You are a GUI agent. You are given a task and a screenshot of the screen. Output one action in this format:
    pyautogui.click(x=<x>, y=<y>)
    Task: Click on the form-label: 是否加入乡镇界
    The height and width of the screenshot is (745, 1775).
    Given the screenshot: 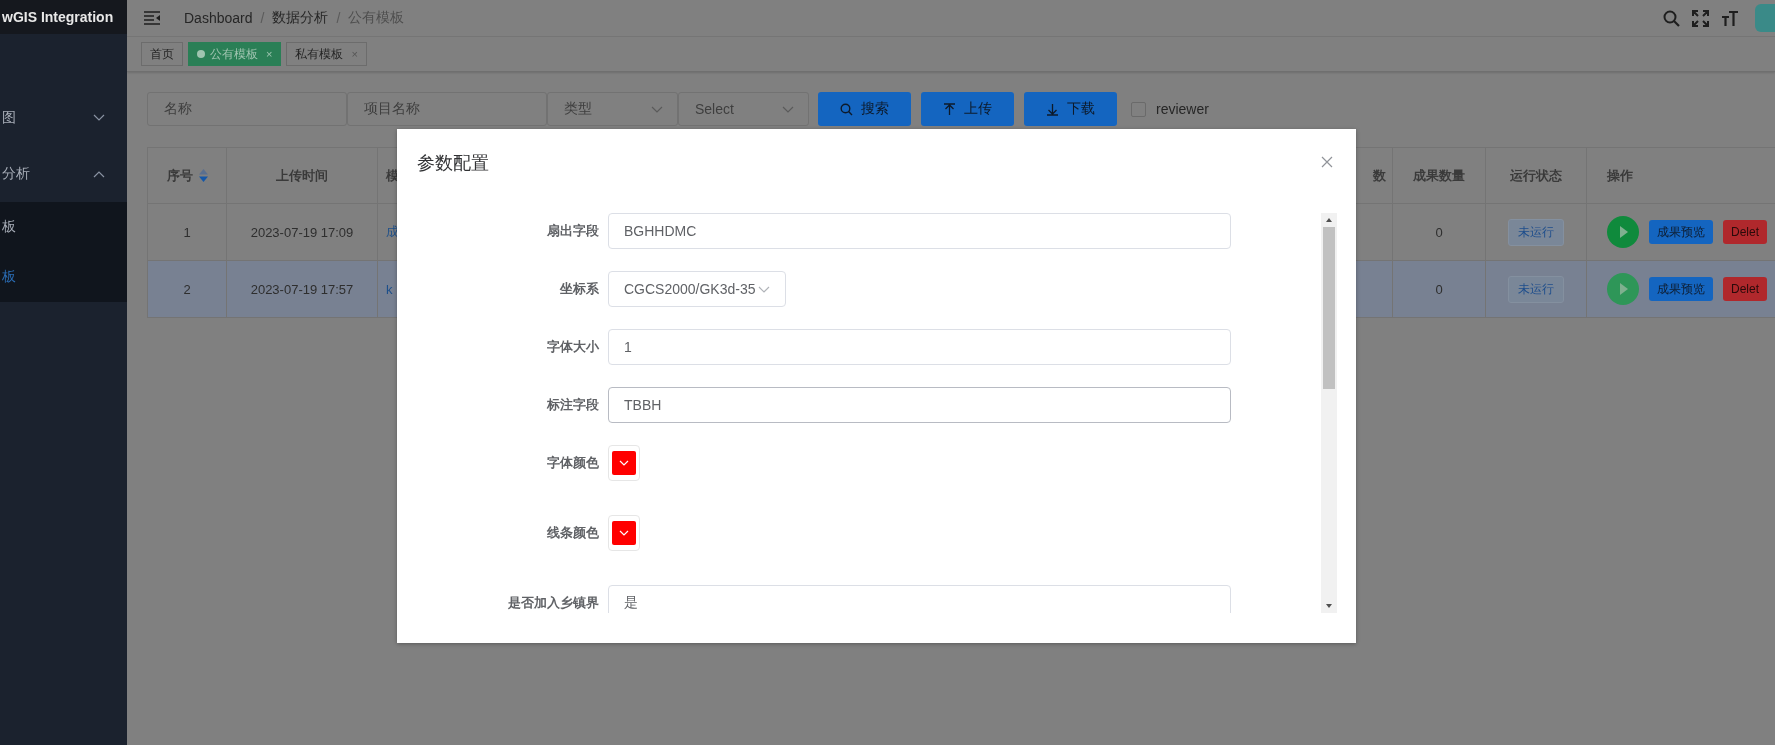 What is the action you would take?
    pyautogui.click(x=553, y=603)
    